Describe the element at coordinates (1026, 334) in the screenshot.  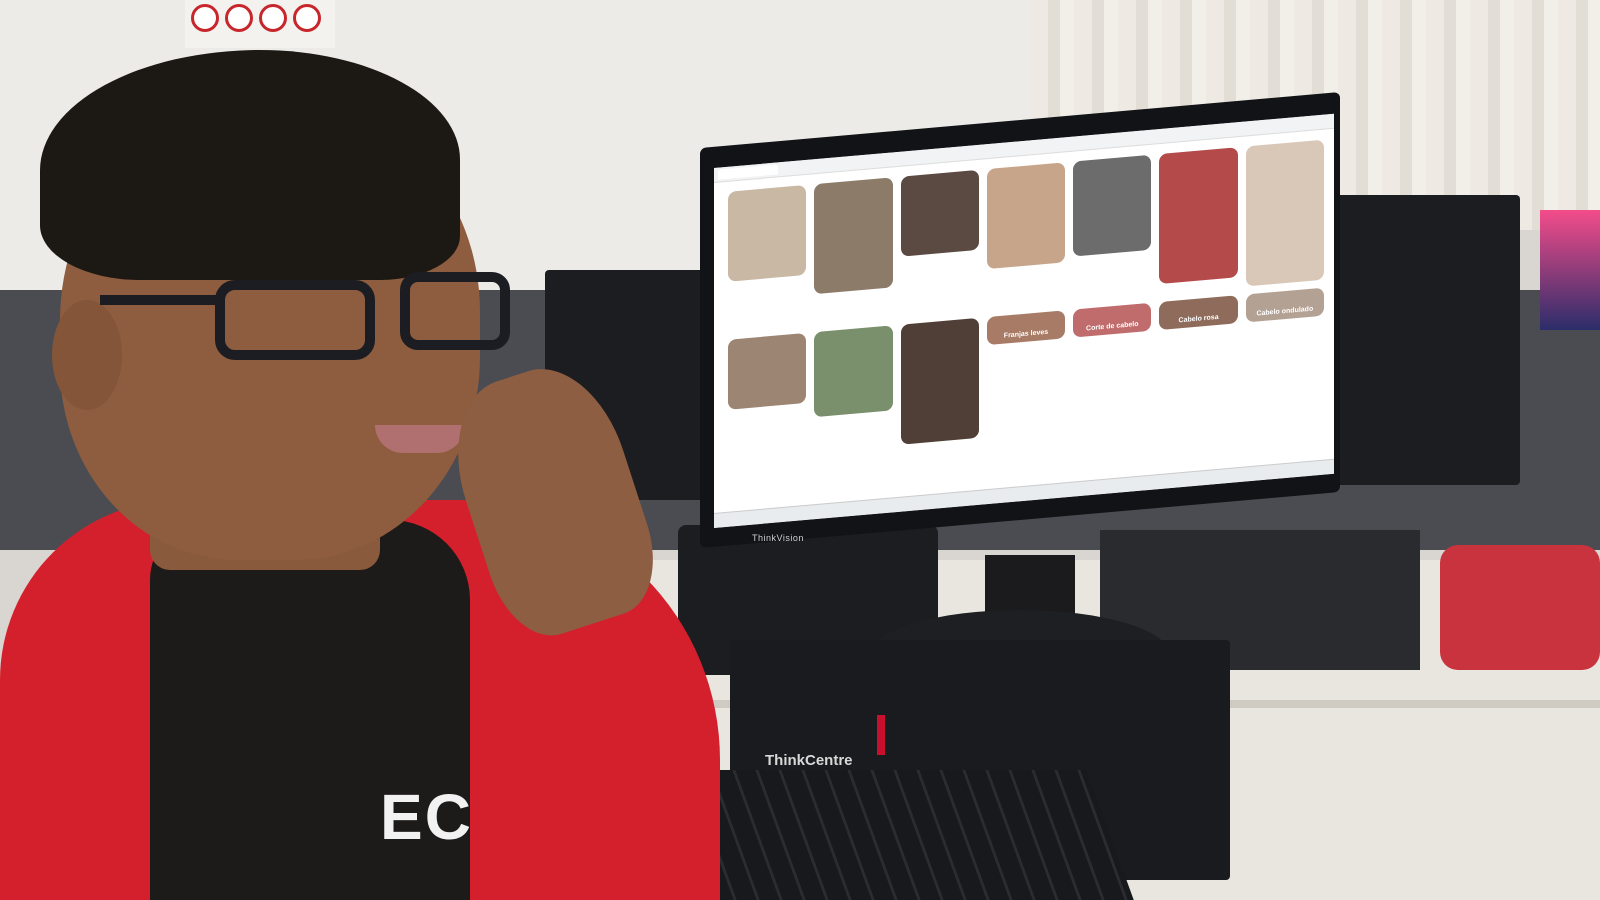
I see `pin-caption: Franjas leves` at that location.